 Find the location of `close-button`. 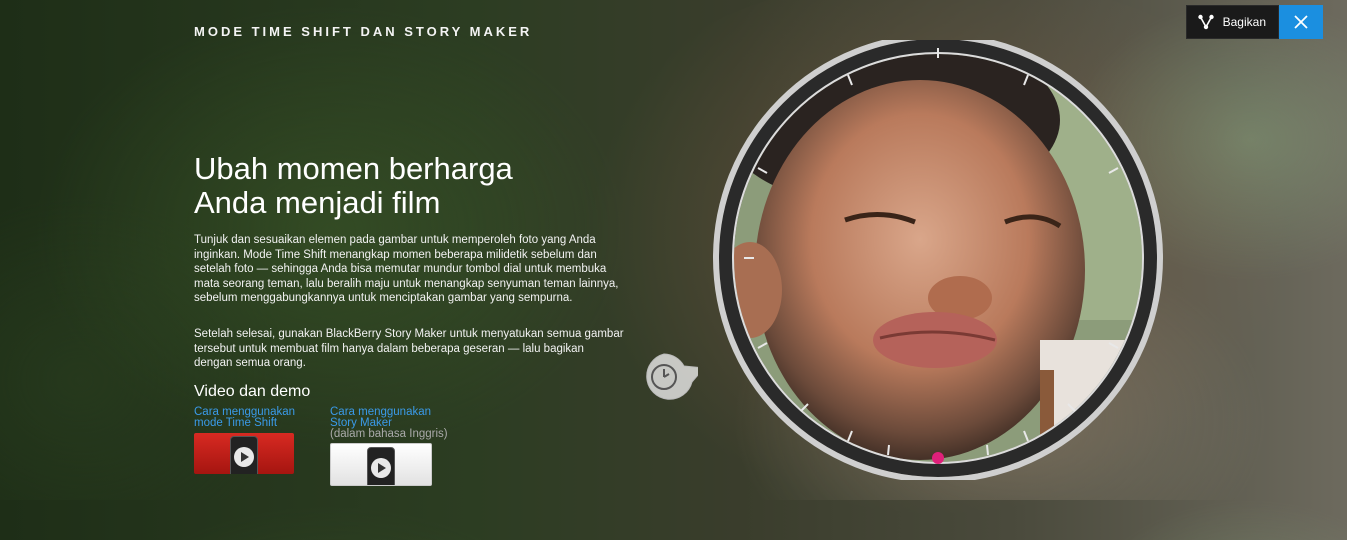

close-button is located at coordinates (1301, 22).